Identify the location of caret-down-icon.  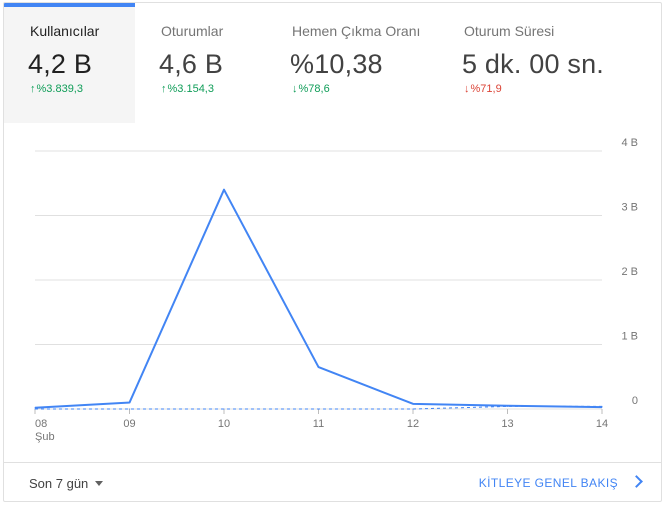
(99, 483).